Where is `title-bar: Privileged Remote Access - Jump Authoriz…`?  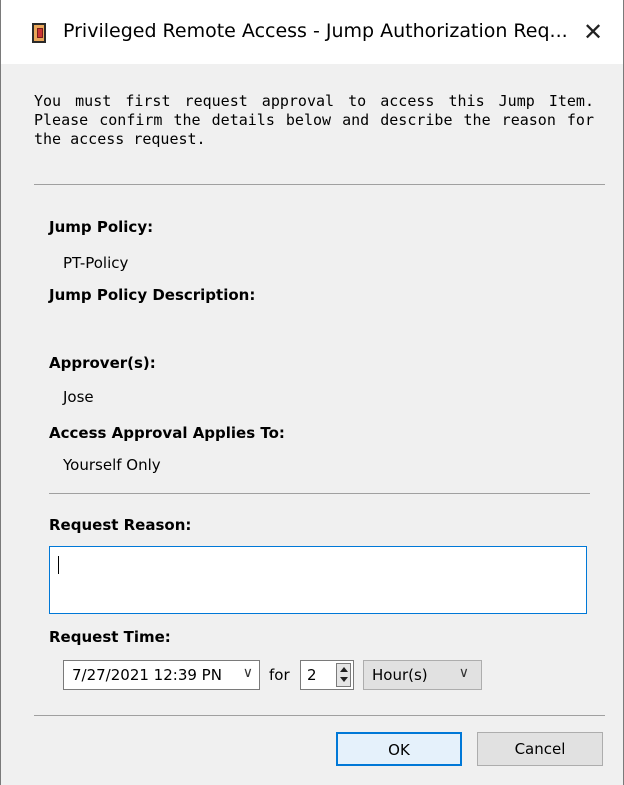 title-bar: Privileged Remote Access - Jump Authoriz… is located at coordinates (312, 32).